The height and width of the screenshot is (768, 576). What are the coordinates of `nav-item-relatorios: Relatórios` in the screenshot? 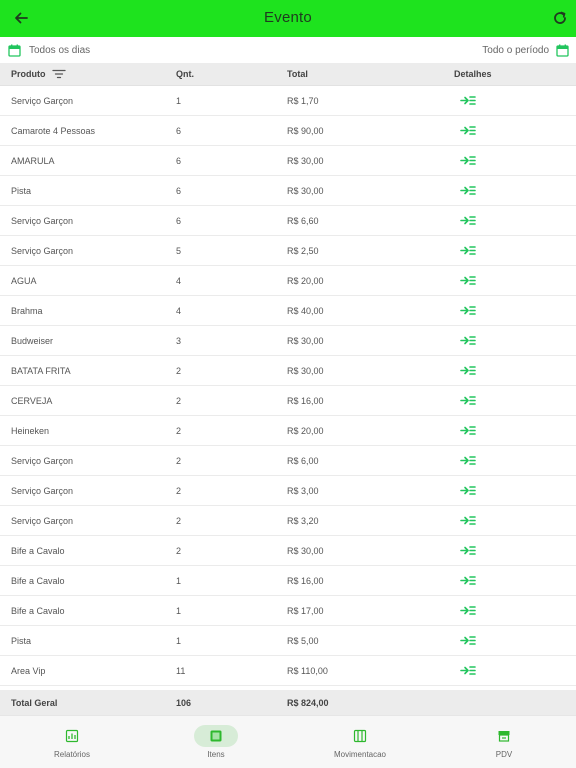 It's located at (72, 742).